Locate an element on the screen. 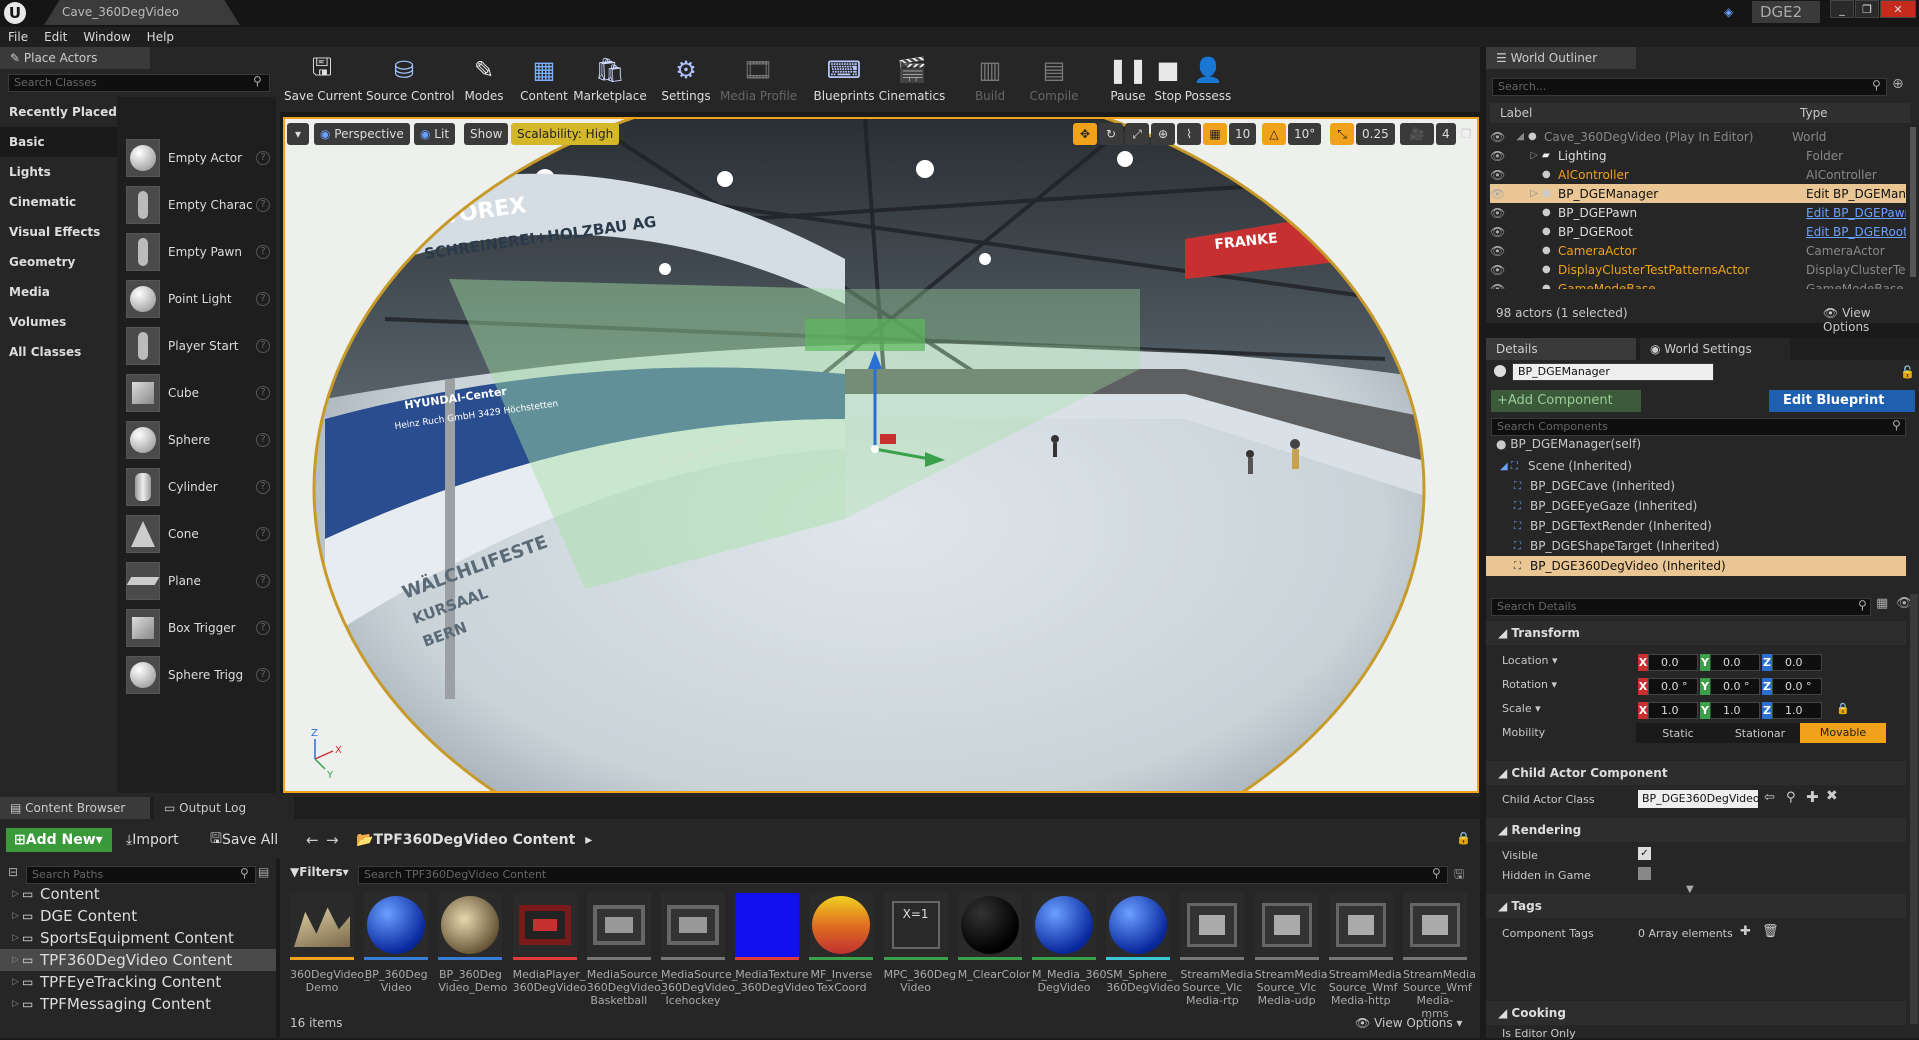 Image resolution: width=1919 pixels, height=1040 pixels. component-tree-item: ⛶ BP_DGEEyeGaze (Inherited) is located at coordinates (1696, 506).